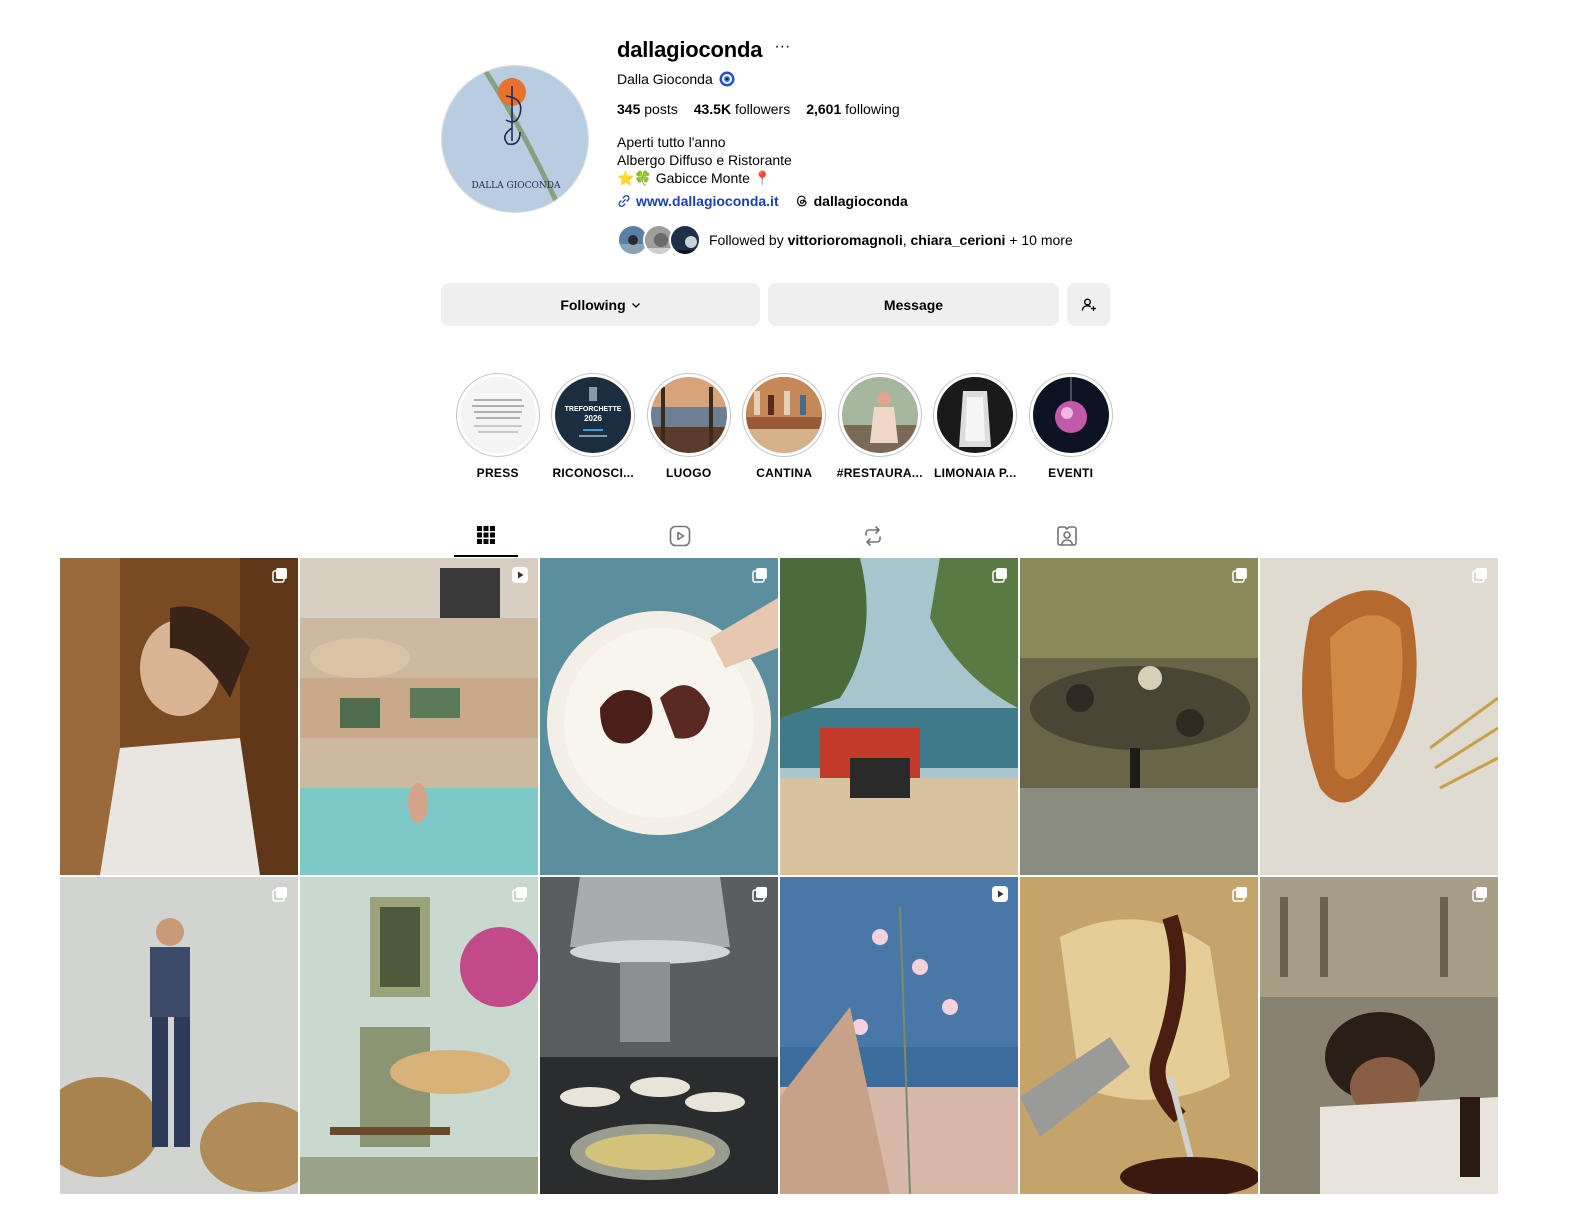  Describe the element at coordinates (784, 473) in the screenshot. I see `highlight-label: CANTINA` at that location.